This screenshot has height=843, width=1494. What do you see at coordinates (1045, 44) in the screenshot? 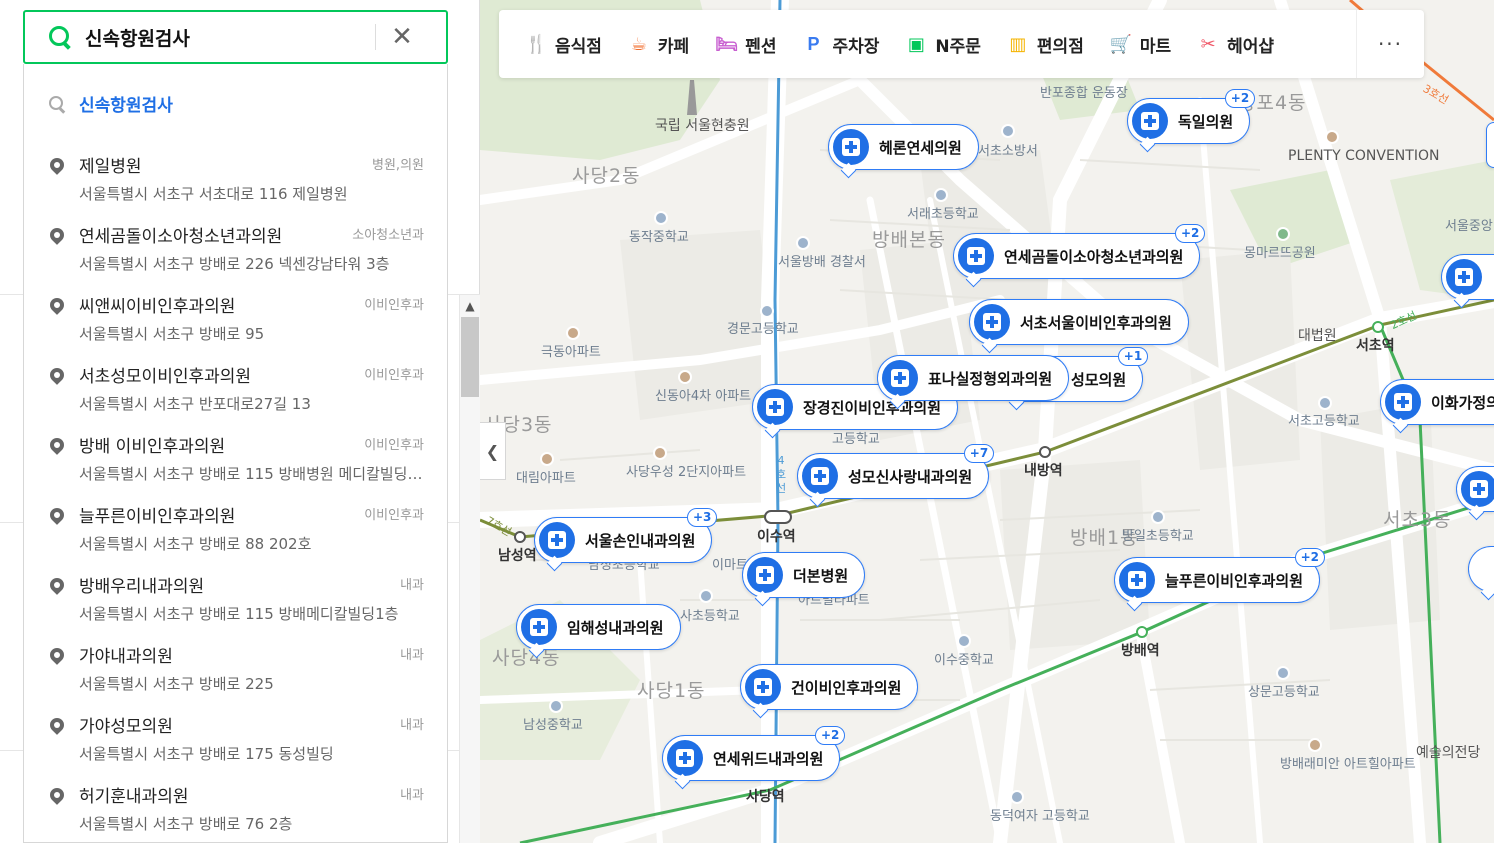
I see `category-convenience: ▥ 편의점` at bounding box center [1045, 44].